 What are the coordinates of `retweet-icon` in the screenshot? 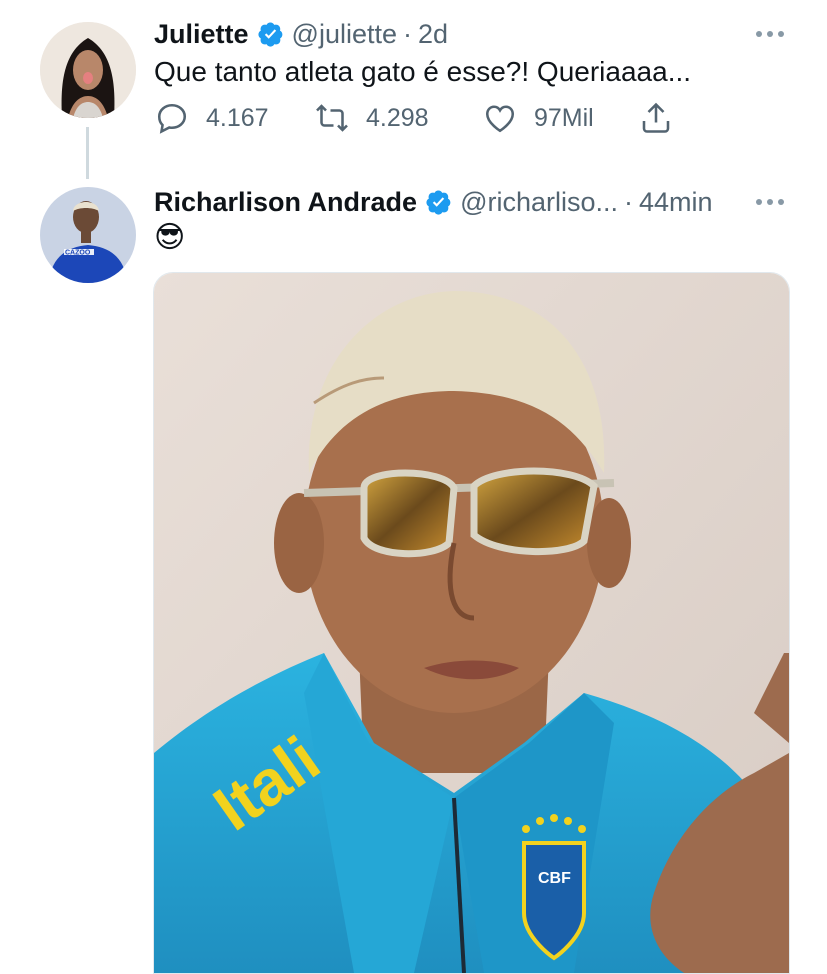 It's located at (332, 118).